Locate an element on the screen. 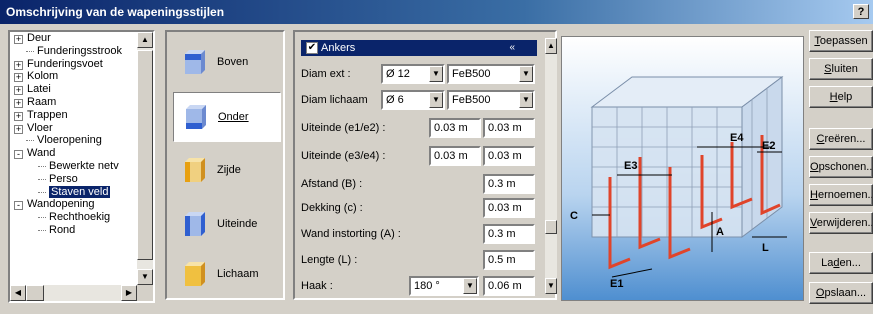 This screenshot has height=314, width=873. close-button: Sluiten is located at coordinates (841, 69).